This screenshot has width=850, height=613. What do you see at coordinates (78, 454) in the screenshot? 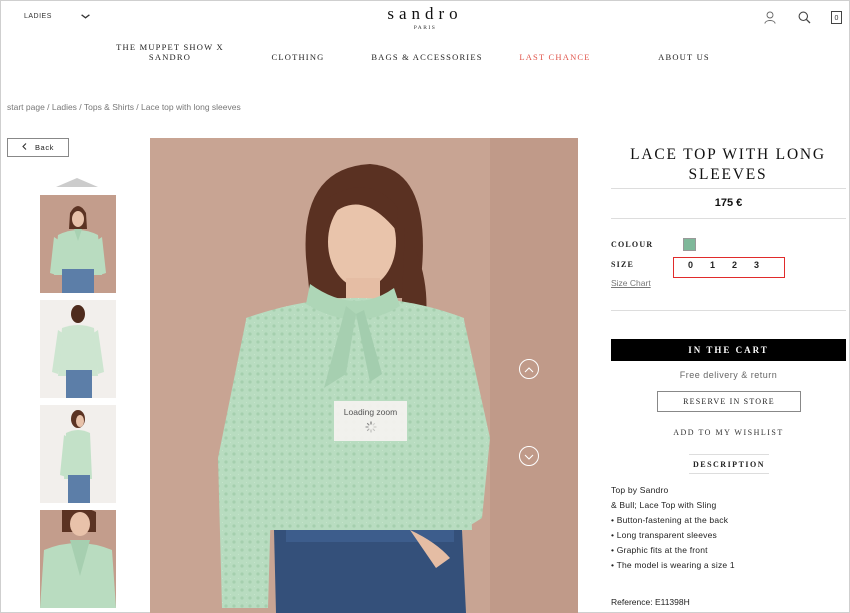
I see `thumbnail-side` at bounding box center [78, 454].